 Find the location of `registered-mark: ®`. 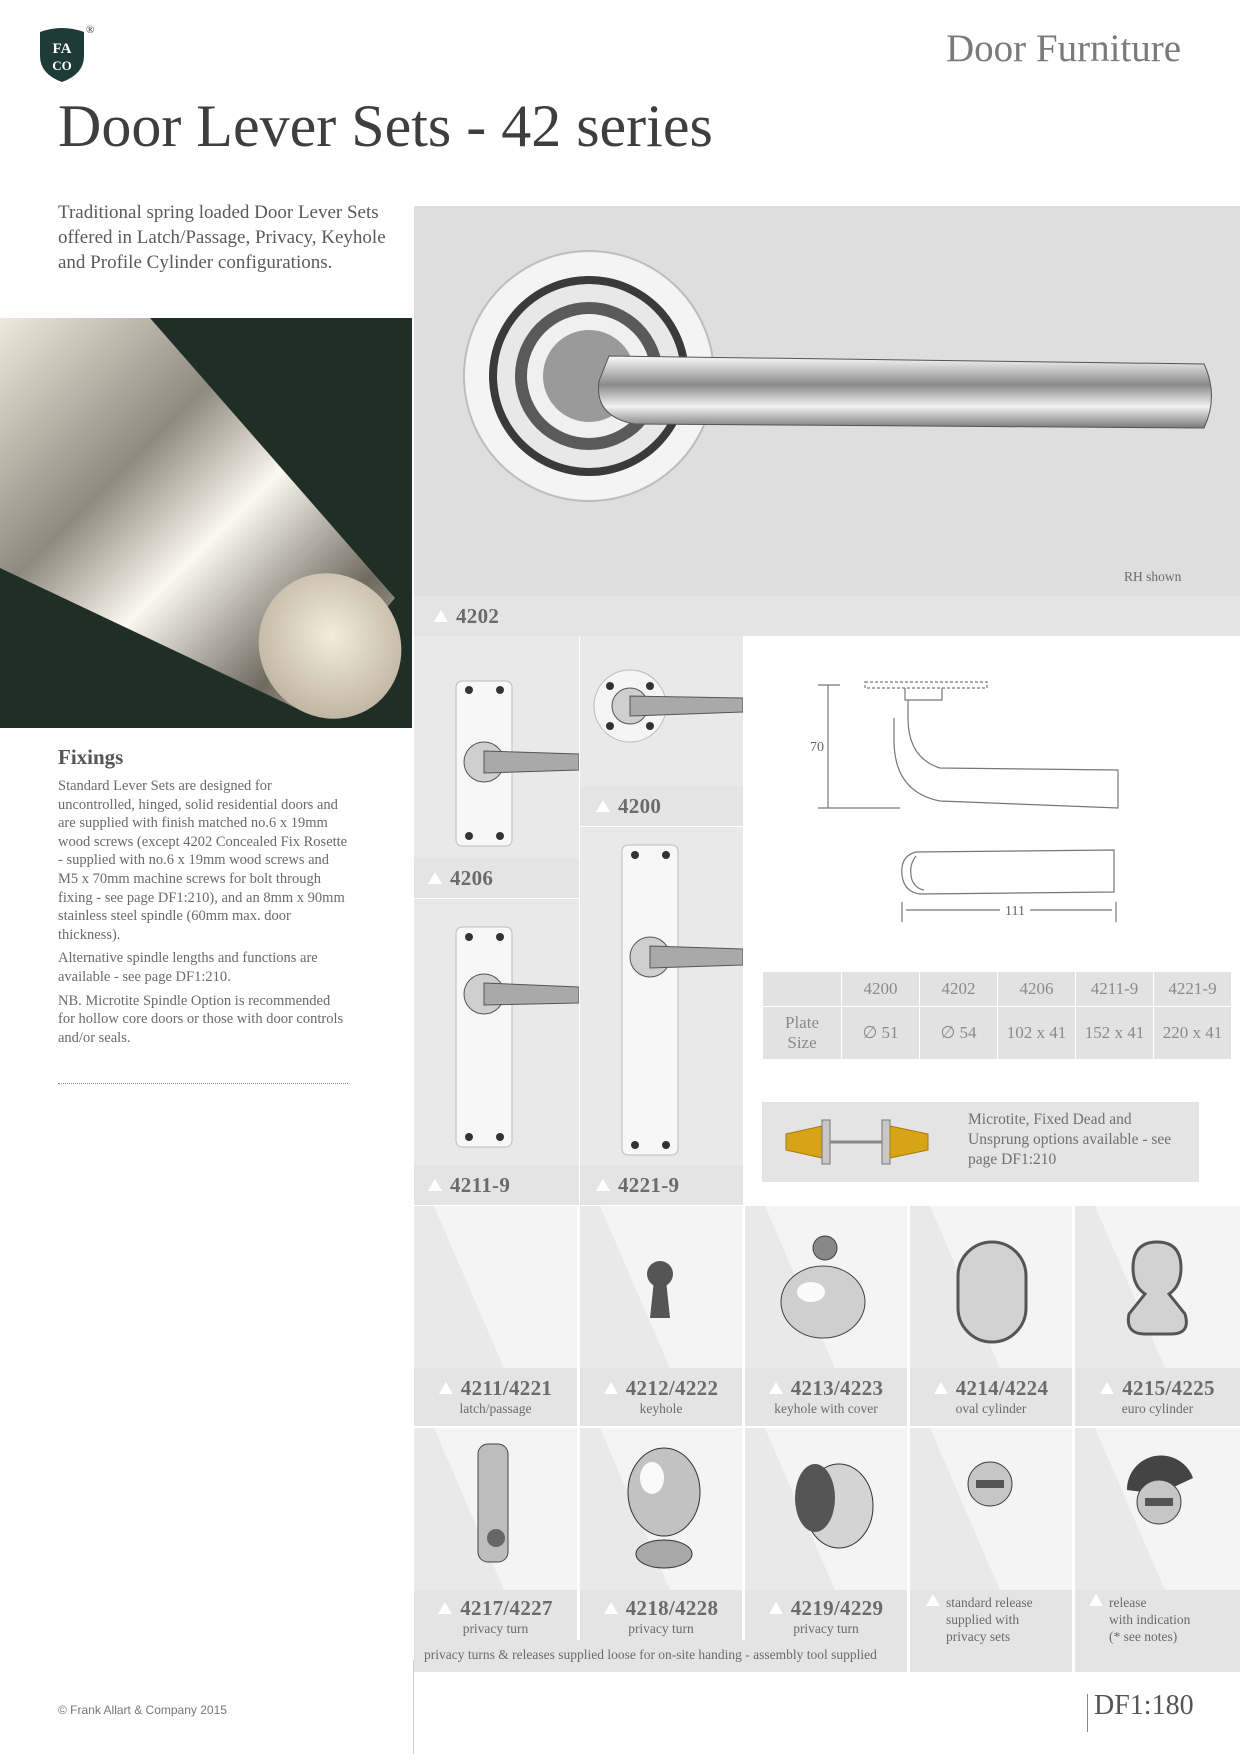

registered-mark: ® is located at coordinates (90, 30).